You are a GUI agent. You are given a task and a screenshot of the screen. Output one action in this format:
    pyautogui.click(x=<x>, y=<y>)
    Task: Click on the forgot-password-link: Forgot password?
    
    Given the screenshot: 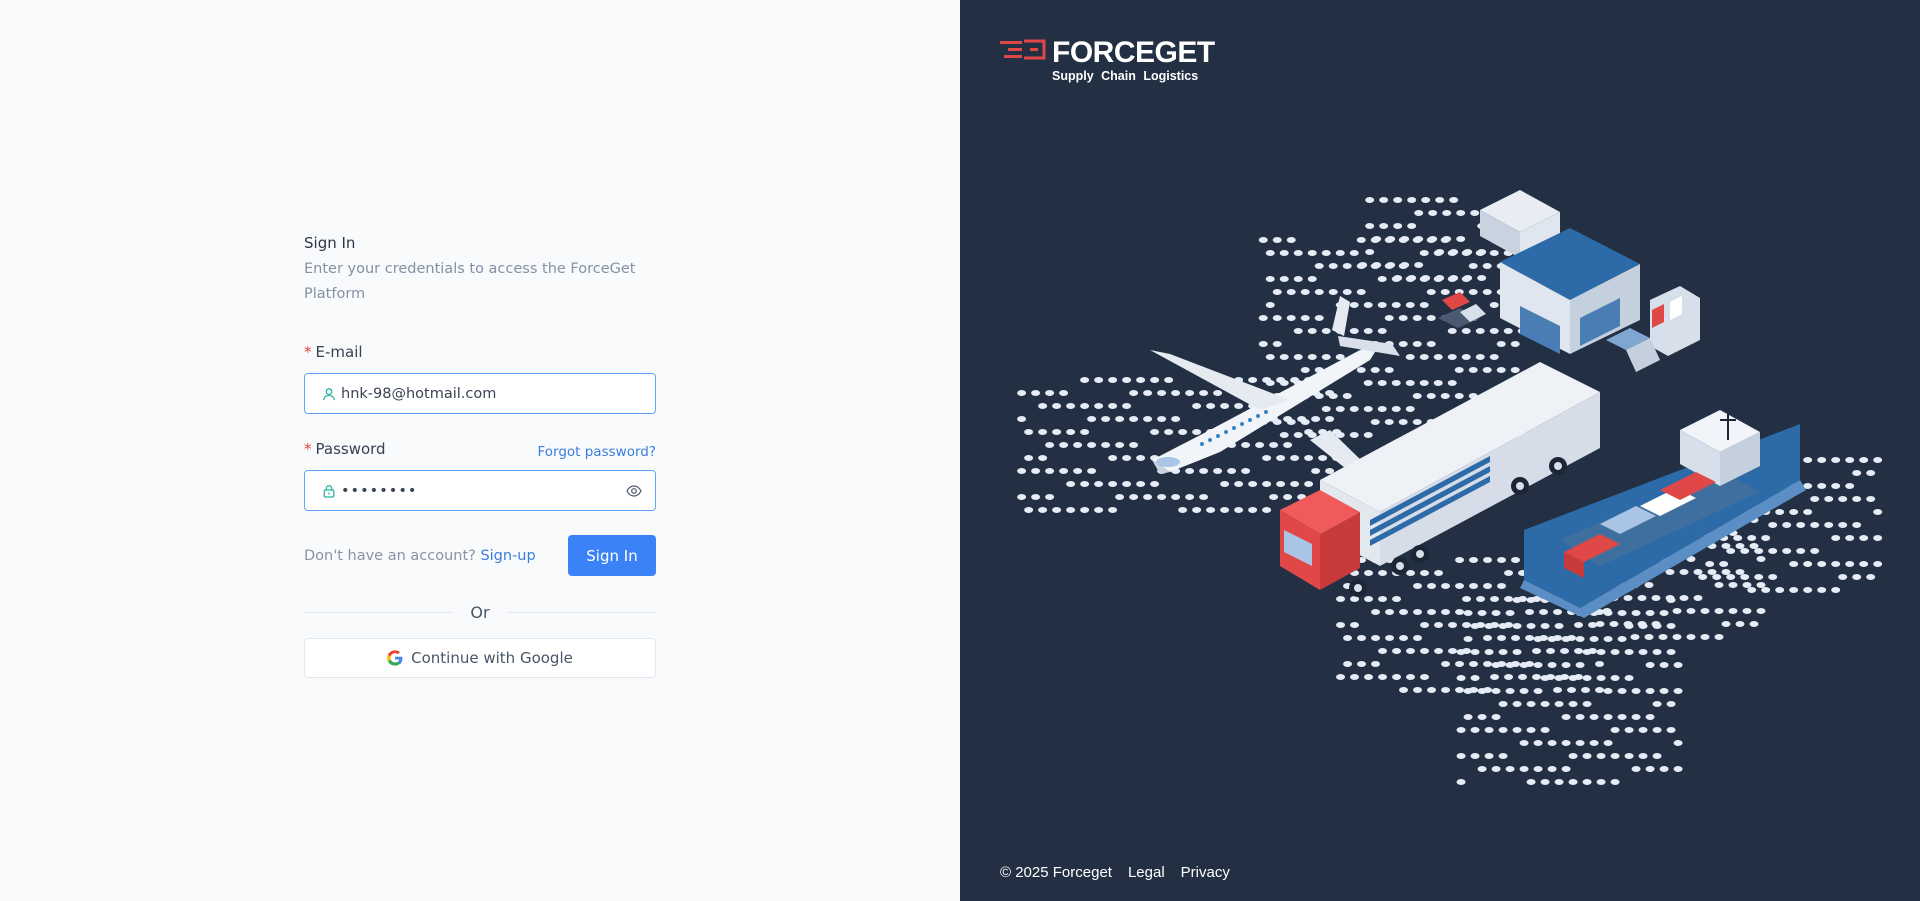 What is the action you would take?
    pyautogui.click(x=596, y=452)
    